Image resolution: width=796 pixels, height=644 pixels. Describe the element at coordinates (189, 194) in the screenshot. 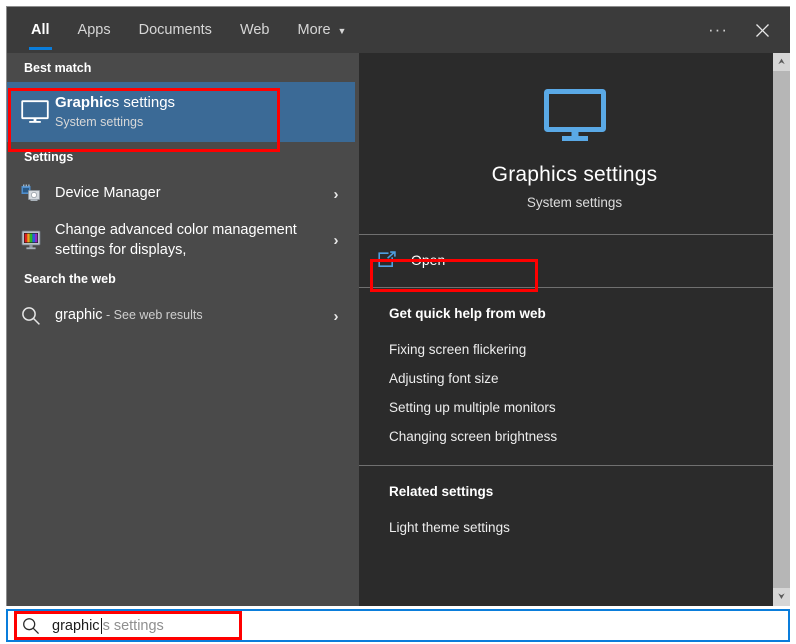

I see `device-manager-text: Device Manager` at that location.